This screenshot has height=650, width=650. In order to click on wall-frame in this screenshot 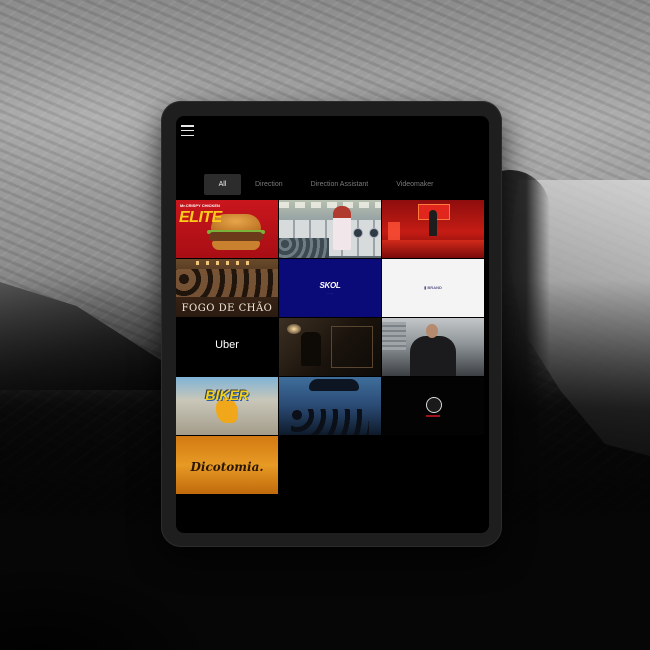, I will do `click(352, 347)`.